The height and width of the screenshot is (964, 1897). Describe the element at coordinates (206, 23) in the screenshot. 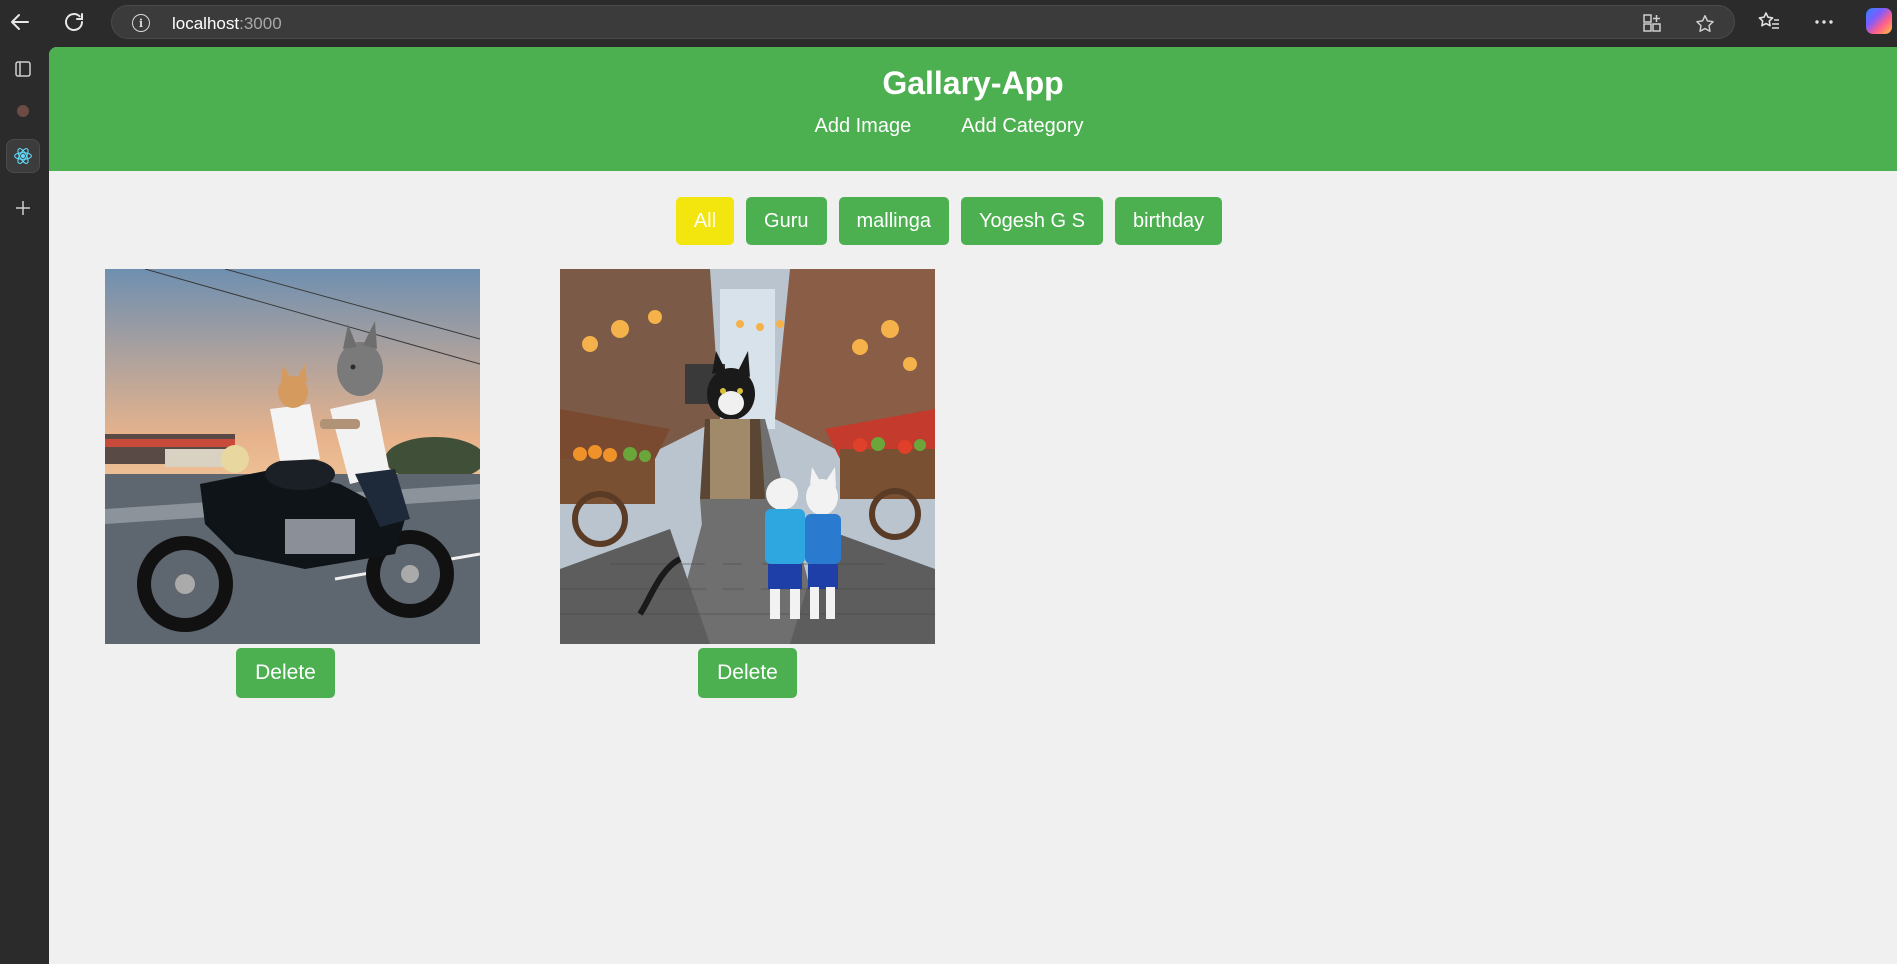

I see `url-host: localhost` at that location.